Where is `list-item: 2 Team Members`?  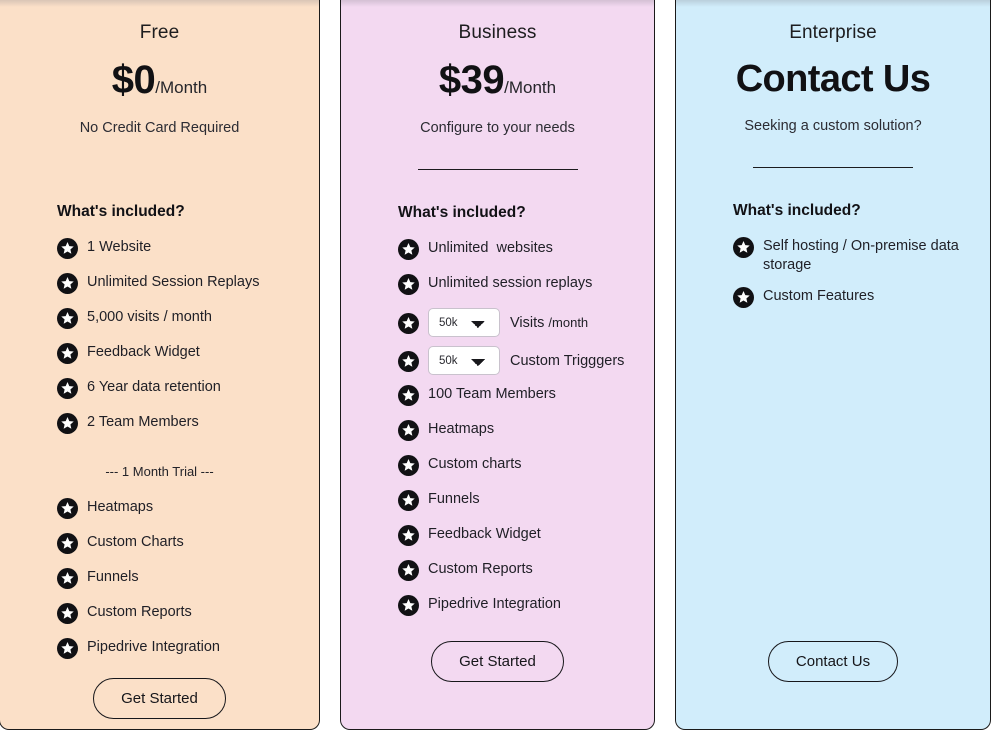 list-item: 2 Team Members is located at coordinates (178, 424).